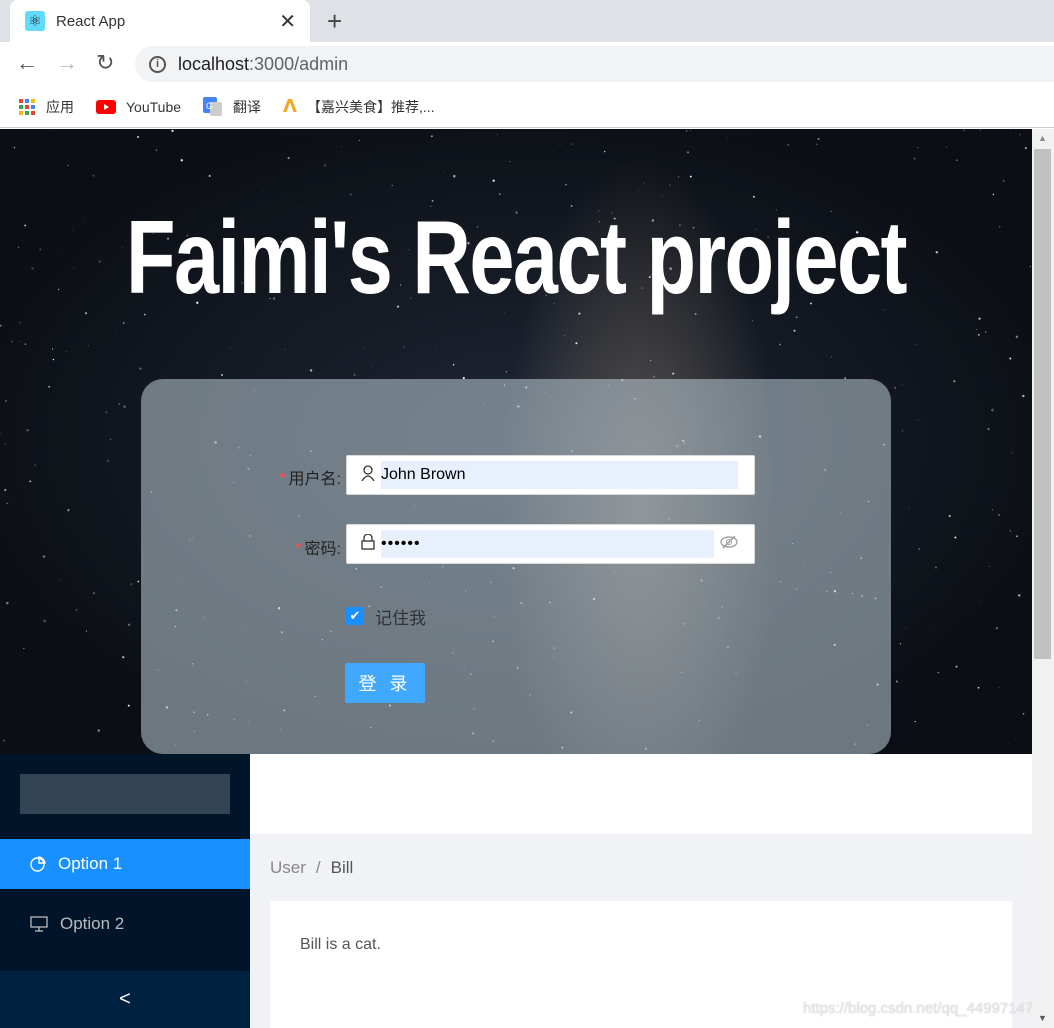  Describe the element at coordinates (918, 1008) in the screenshot. I see `watermark: https://blog.csdn.net/qq_44997147` at that location.